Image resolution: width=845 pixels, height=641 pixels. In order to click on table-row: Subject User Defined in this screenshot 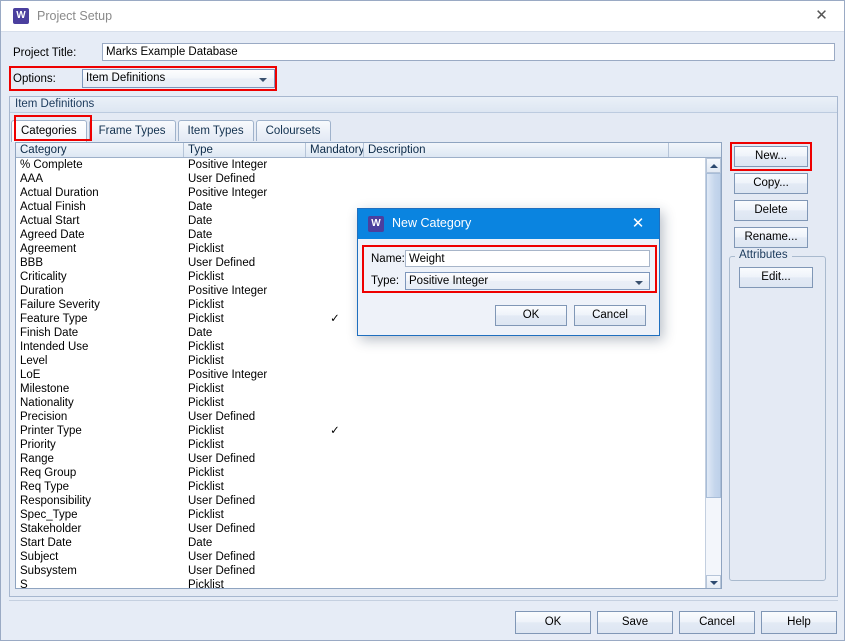, I will do `click(368, 557)`.